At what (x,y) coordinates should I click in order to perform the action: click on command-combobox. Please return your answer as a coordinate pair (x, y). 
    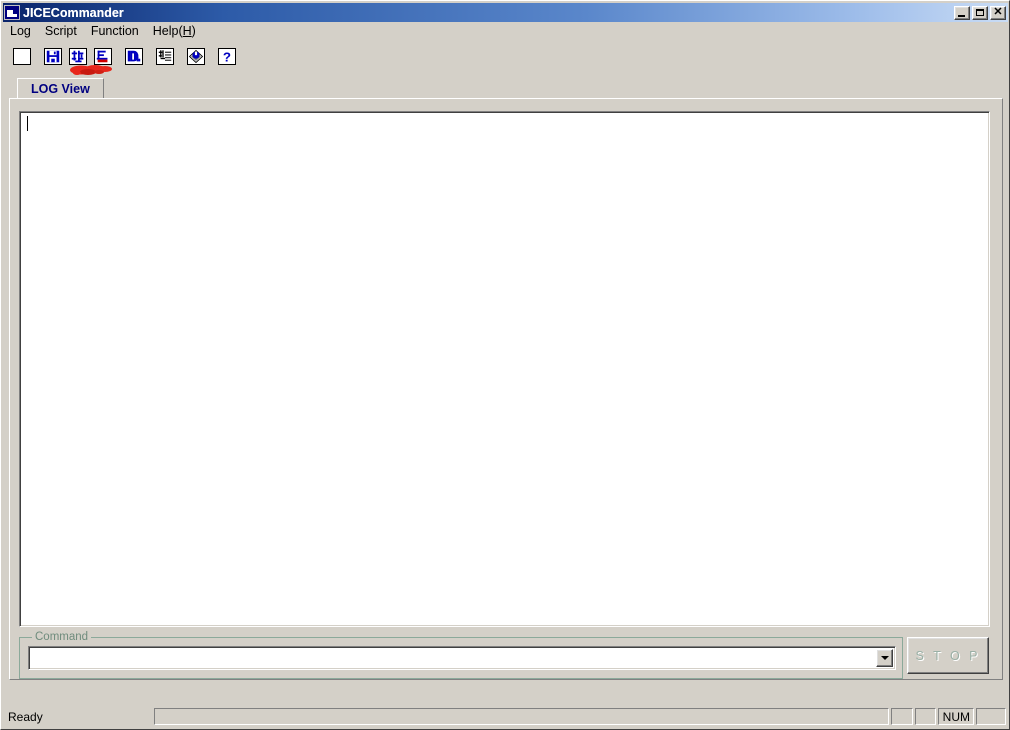
    Looking at the image, I should click on (462, 658).